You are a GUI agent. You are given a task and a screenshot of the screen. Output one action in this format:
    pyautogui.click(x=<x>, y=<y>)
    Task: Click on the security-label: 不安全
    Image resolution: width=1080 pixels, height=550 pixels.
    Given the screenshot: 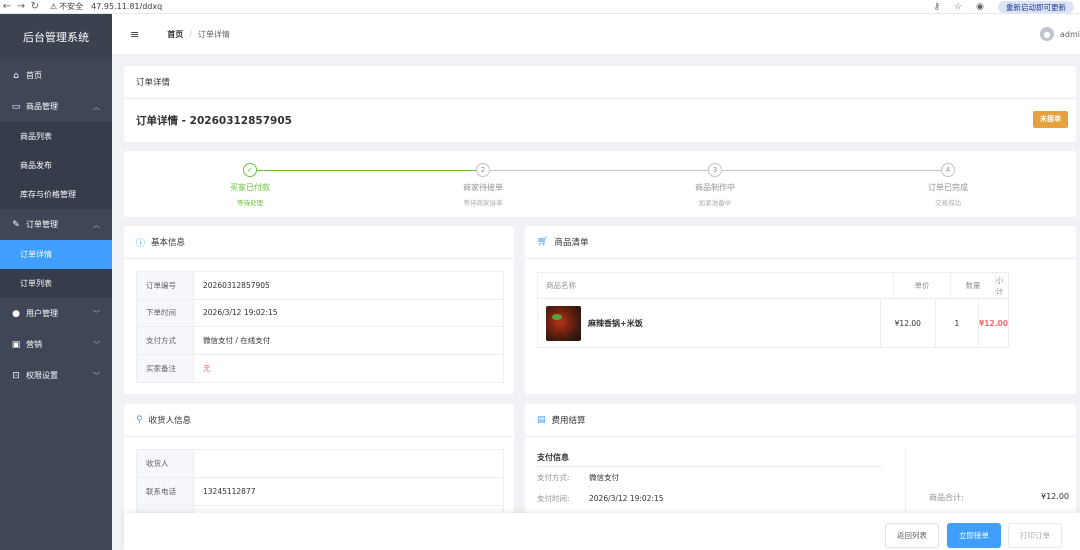 What is the action you would take?
    pyautogui.click(x=71, y=6)
    